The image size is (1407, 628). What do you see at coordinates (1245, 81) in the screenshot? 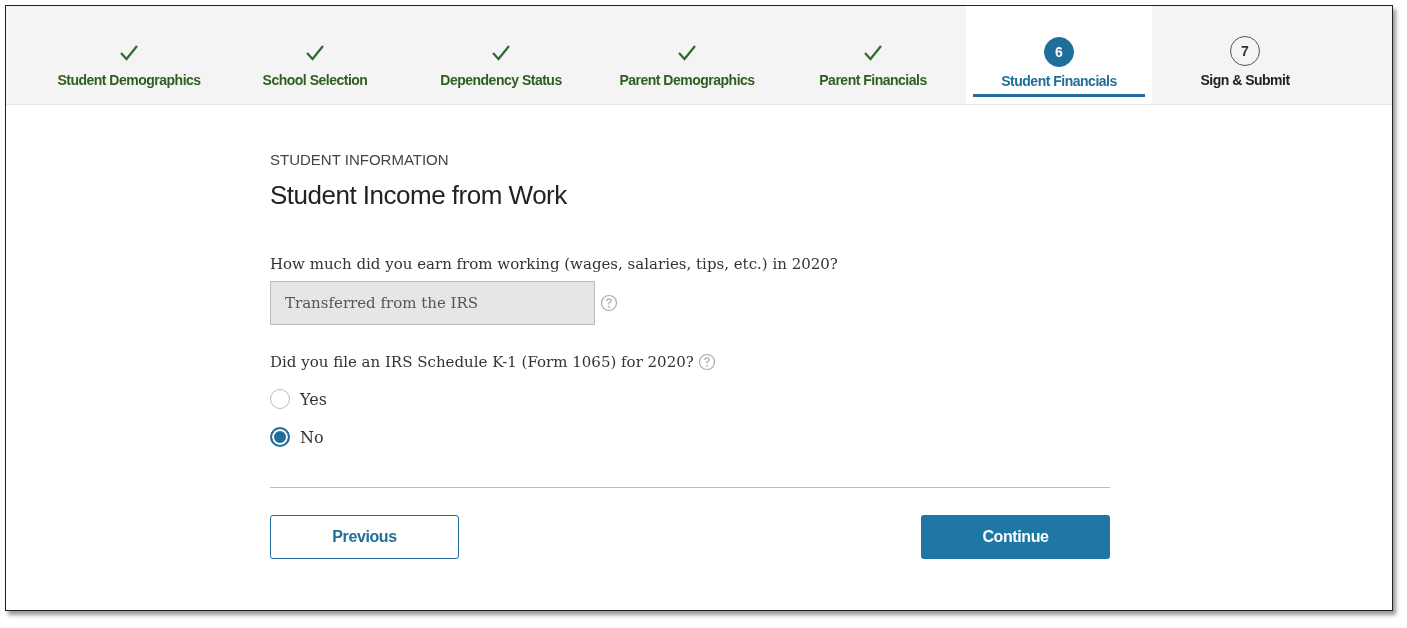
I see `step-label: Sign & Submit` at bounding box center [1245, 81].